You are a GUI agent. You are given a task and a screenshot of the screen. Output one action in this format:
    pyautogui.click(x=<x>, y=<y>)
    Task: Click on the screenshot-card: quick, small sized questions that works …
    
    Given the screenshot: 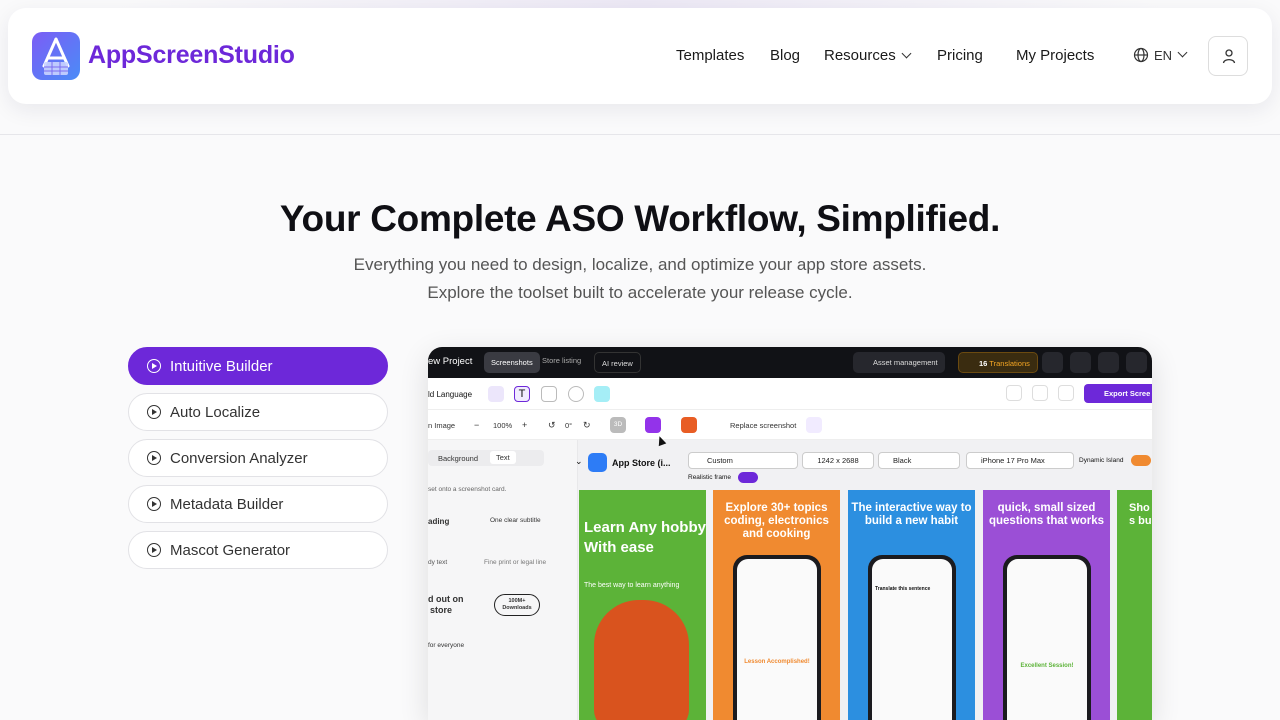 What is the action you would take?
    pyautogui.click(x=1046, y=605)
    